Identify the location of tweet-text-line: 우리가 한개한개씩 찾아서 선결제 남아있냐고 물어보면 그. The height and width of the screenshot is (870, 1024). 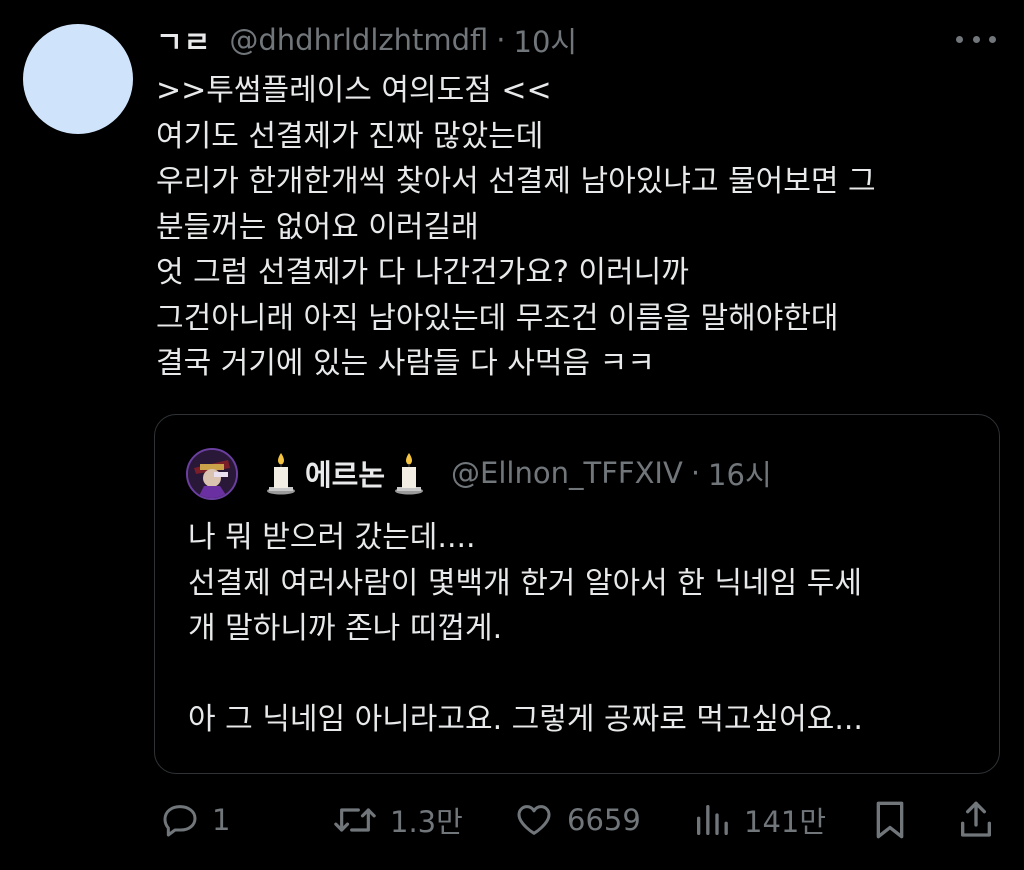
(516, 181).